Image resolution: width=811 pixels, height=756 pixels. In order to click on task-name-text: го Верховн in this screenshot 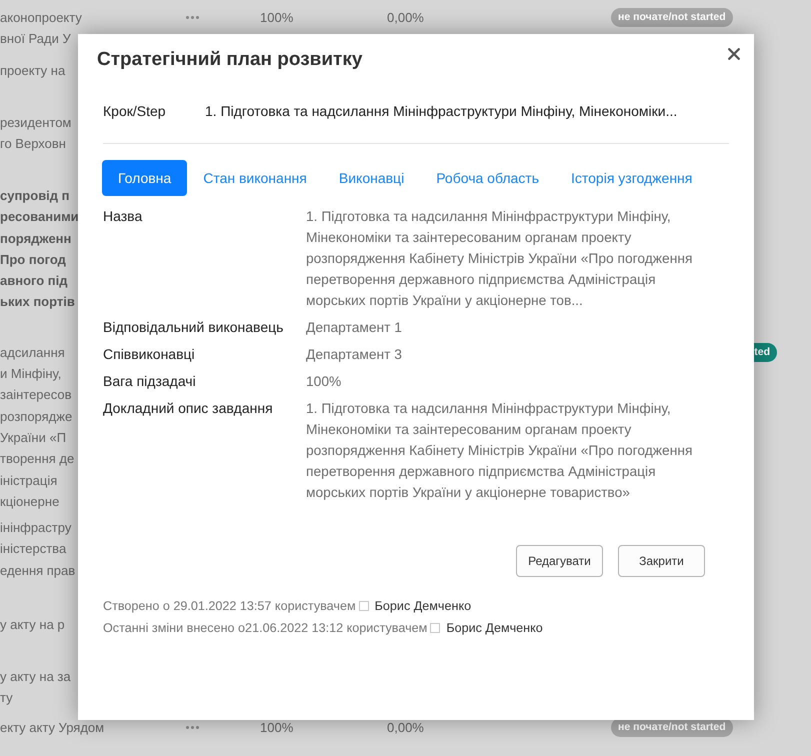, I will do `click(33, 144)`.